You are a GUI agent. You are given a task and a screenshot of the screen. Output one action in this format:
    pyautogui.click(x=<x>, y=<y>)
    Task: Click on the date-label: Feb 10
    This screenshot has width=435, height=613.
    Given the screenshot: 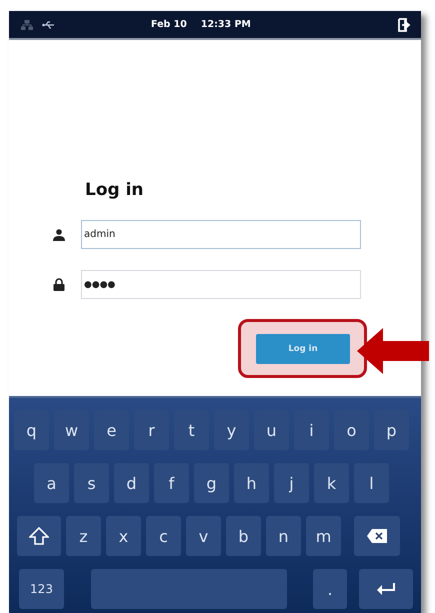 What is the action you would take?
    pyautogui.click(x=169, y=24)
    